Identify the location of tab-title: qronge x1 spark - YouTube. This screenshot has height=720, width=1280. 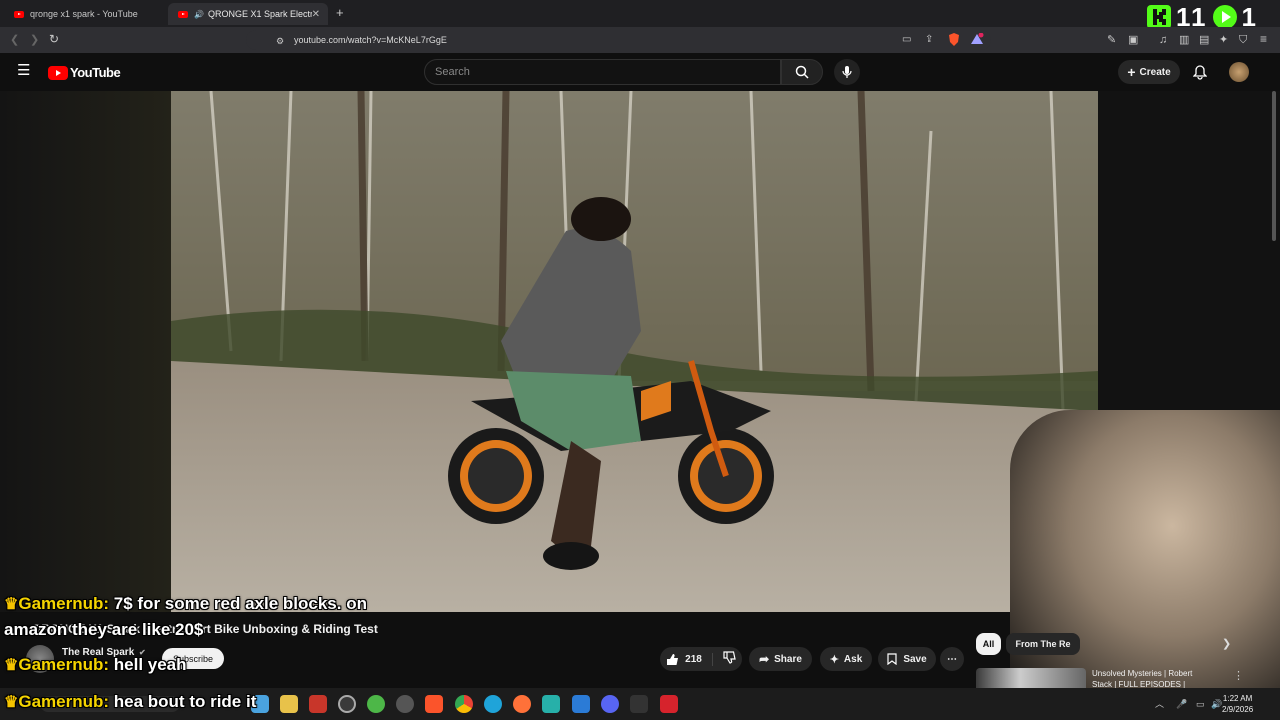
(84, 14).